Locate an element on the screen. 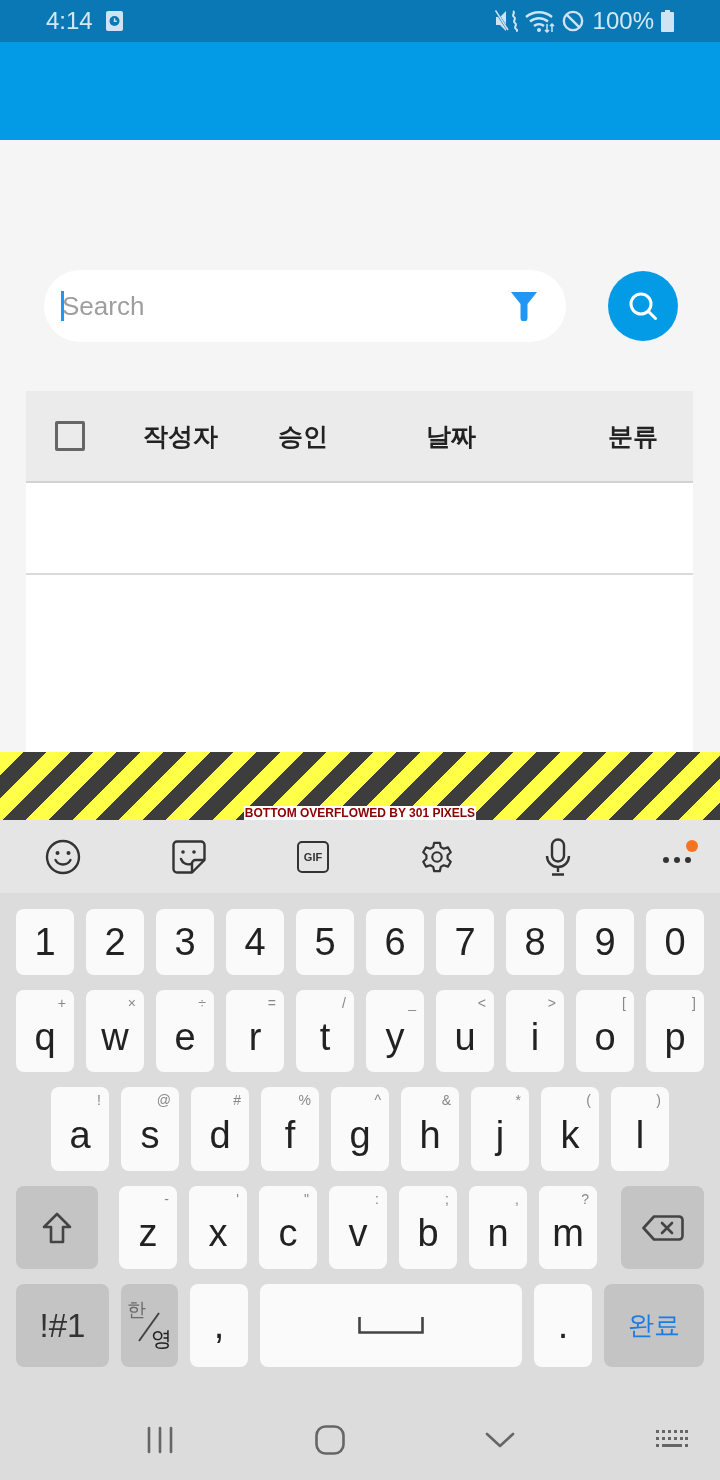  keyboard-key: " c is located at coordinates (288, 1227).